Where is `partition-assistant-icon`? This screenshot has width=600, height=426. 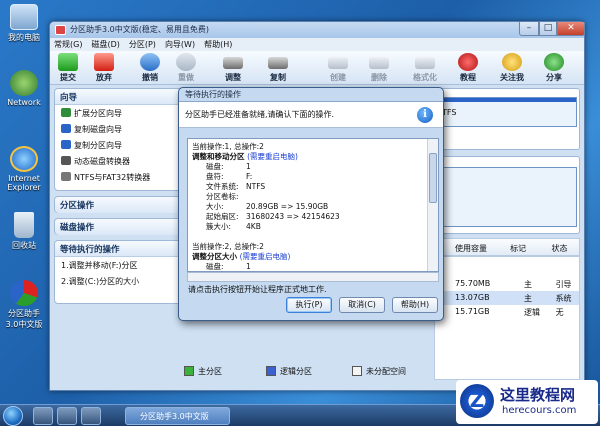
partition-assistant-icon is located at coordinates (24, 293).